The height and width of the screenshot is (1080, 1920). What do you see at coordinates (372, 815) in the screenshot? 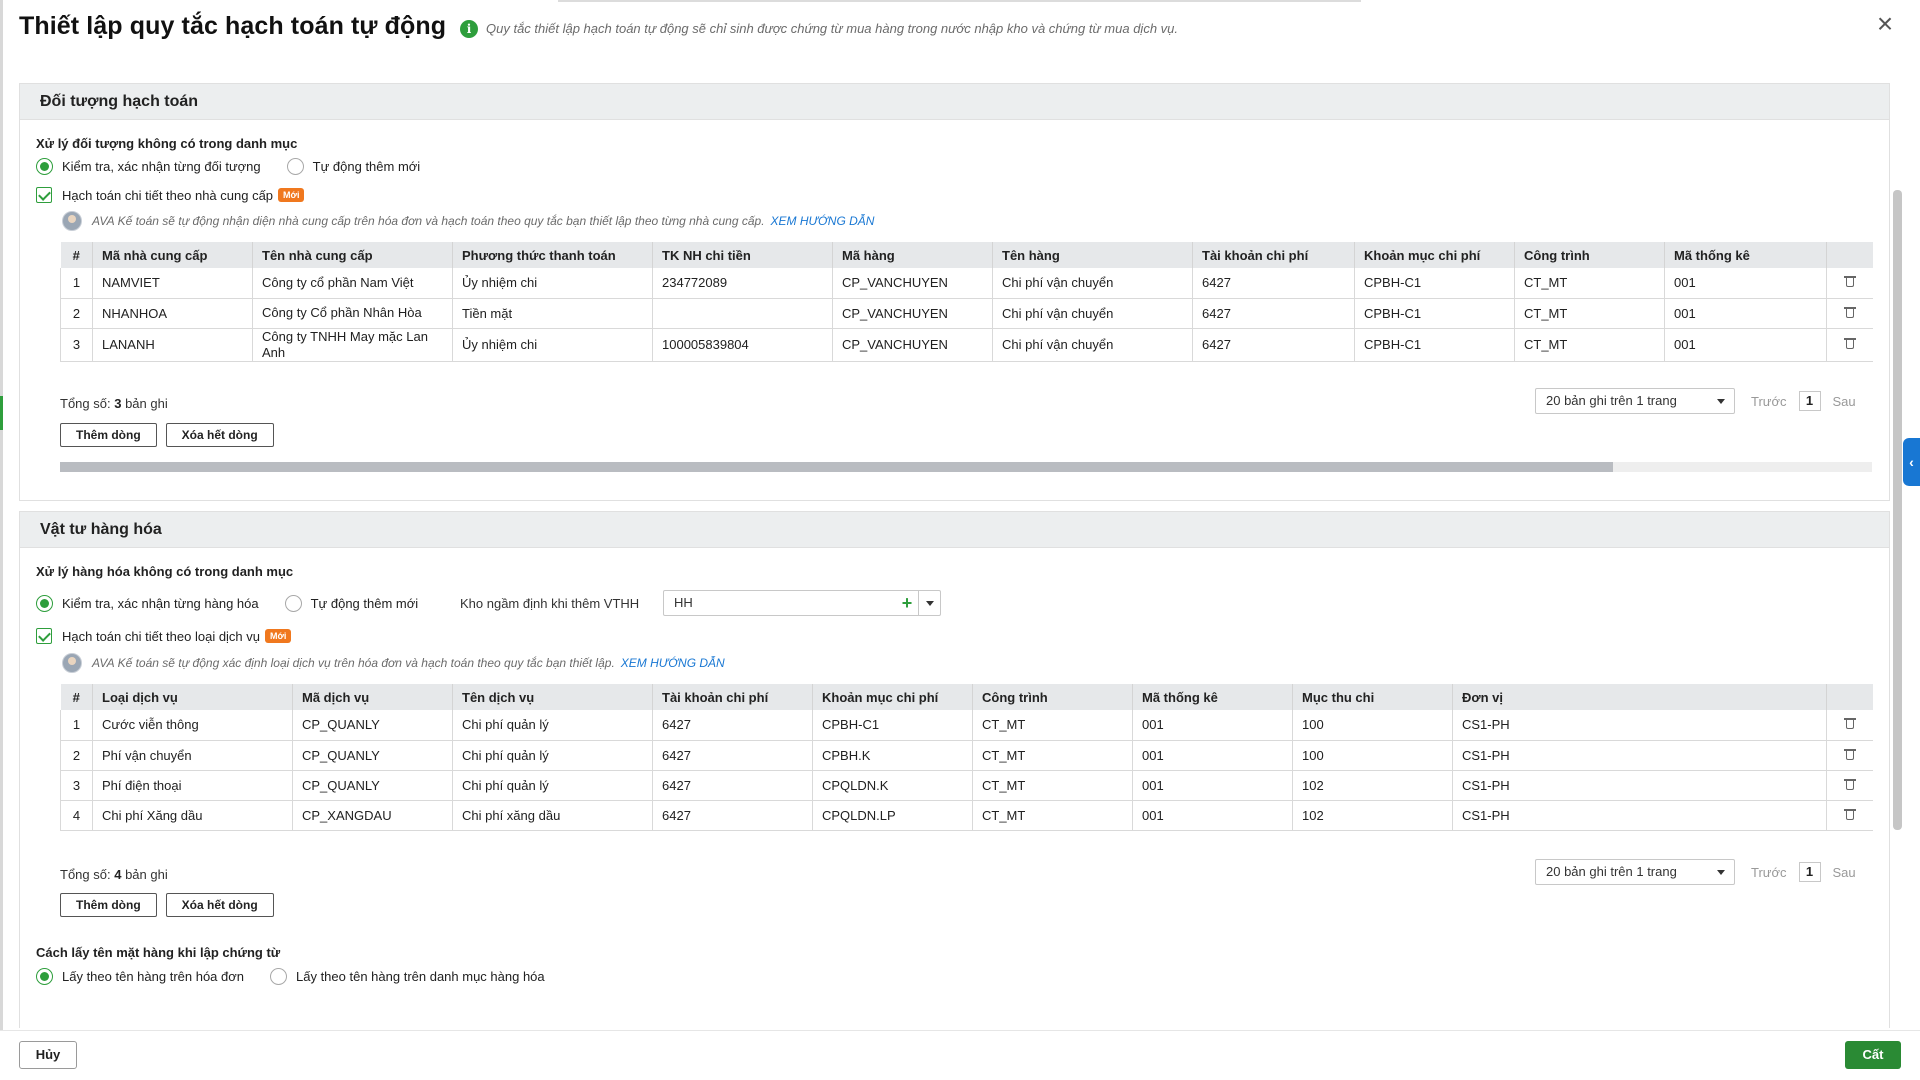
I see `table-cell: CP_XANGDAU` at bounding box center [372, 815].